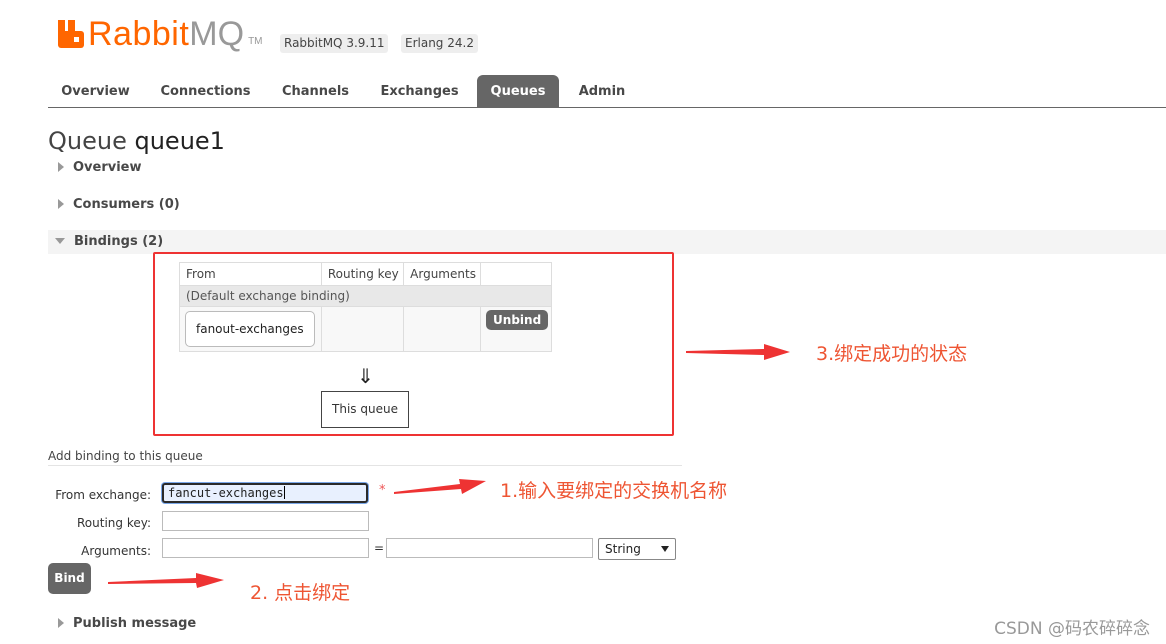 The height and width of the screenshot is (644, 1166). What do you see at coordinates (205, 91) in the screenshot?
I see `tab-connections: Connections` at bounding box center [205, 91].